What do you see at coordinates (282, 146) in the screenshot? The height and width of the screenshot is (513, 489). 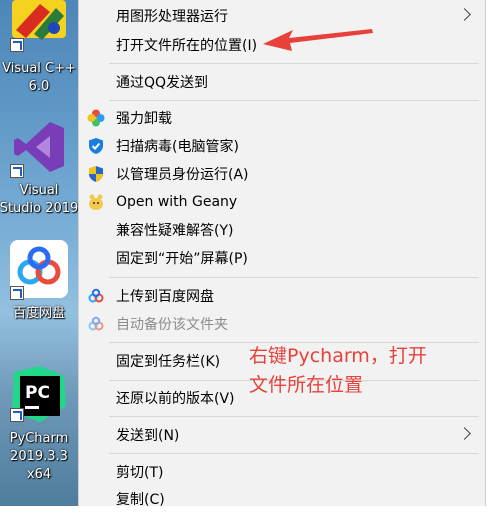 I see `menu-item-scan-virus: 扫描病毒(电脑管家)` at bounding box center [282, 146].